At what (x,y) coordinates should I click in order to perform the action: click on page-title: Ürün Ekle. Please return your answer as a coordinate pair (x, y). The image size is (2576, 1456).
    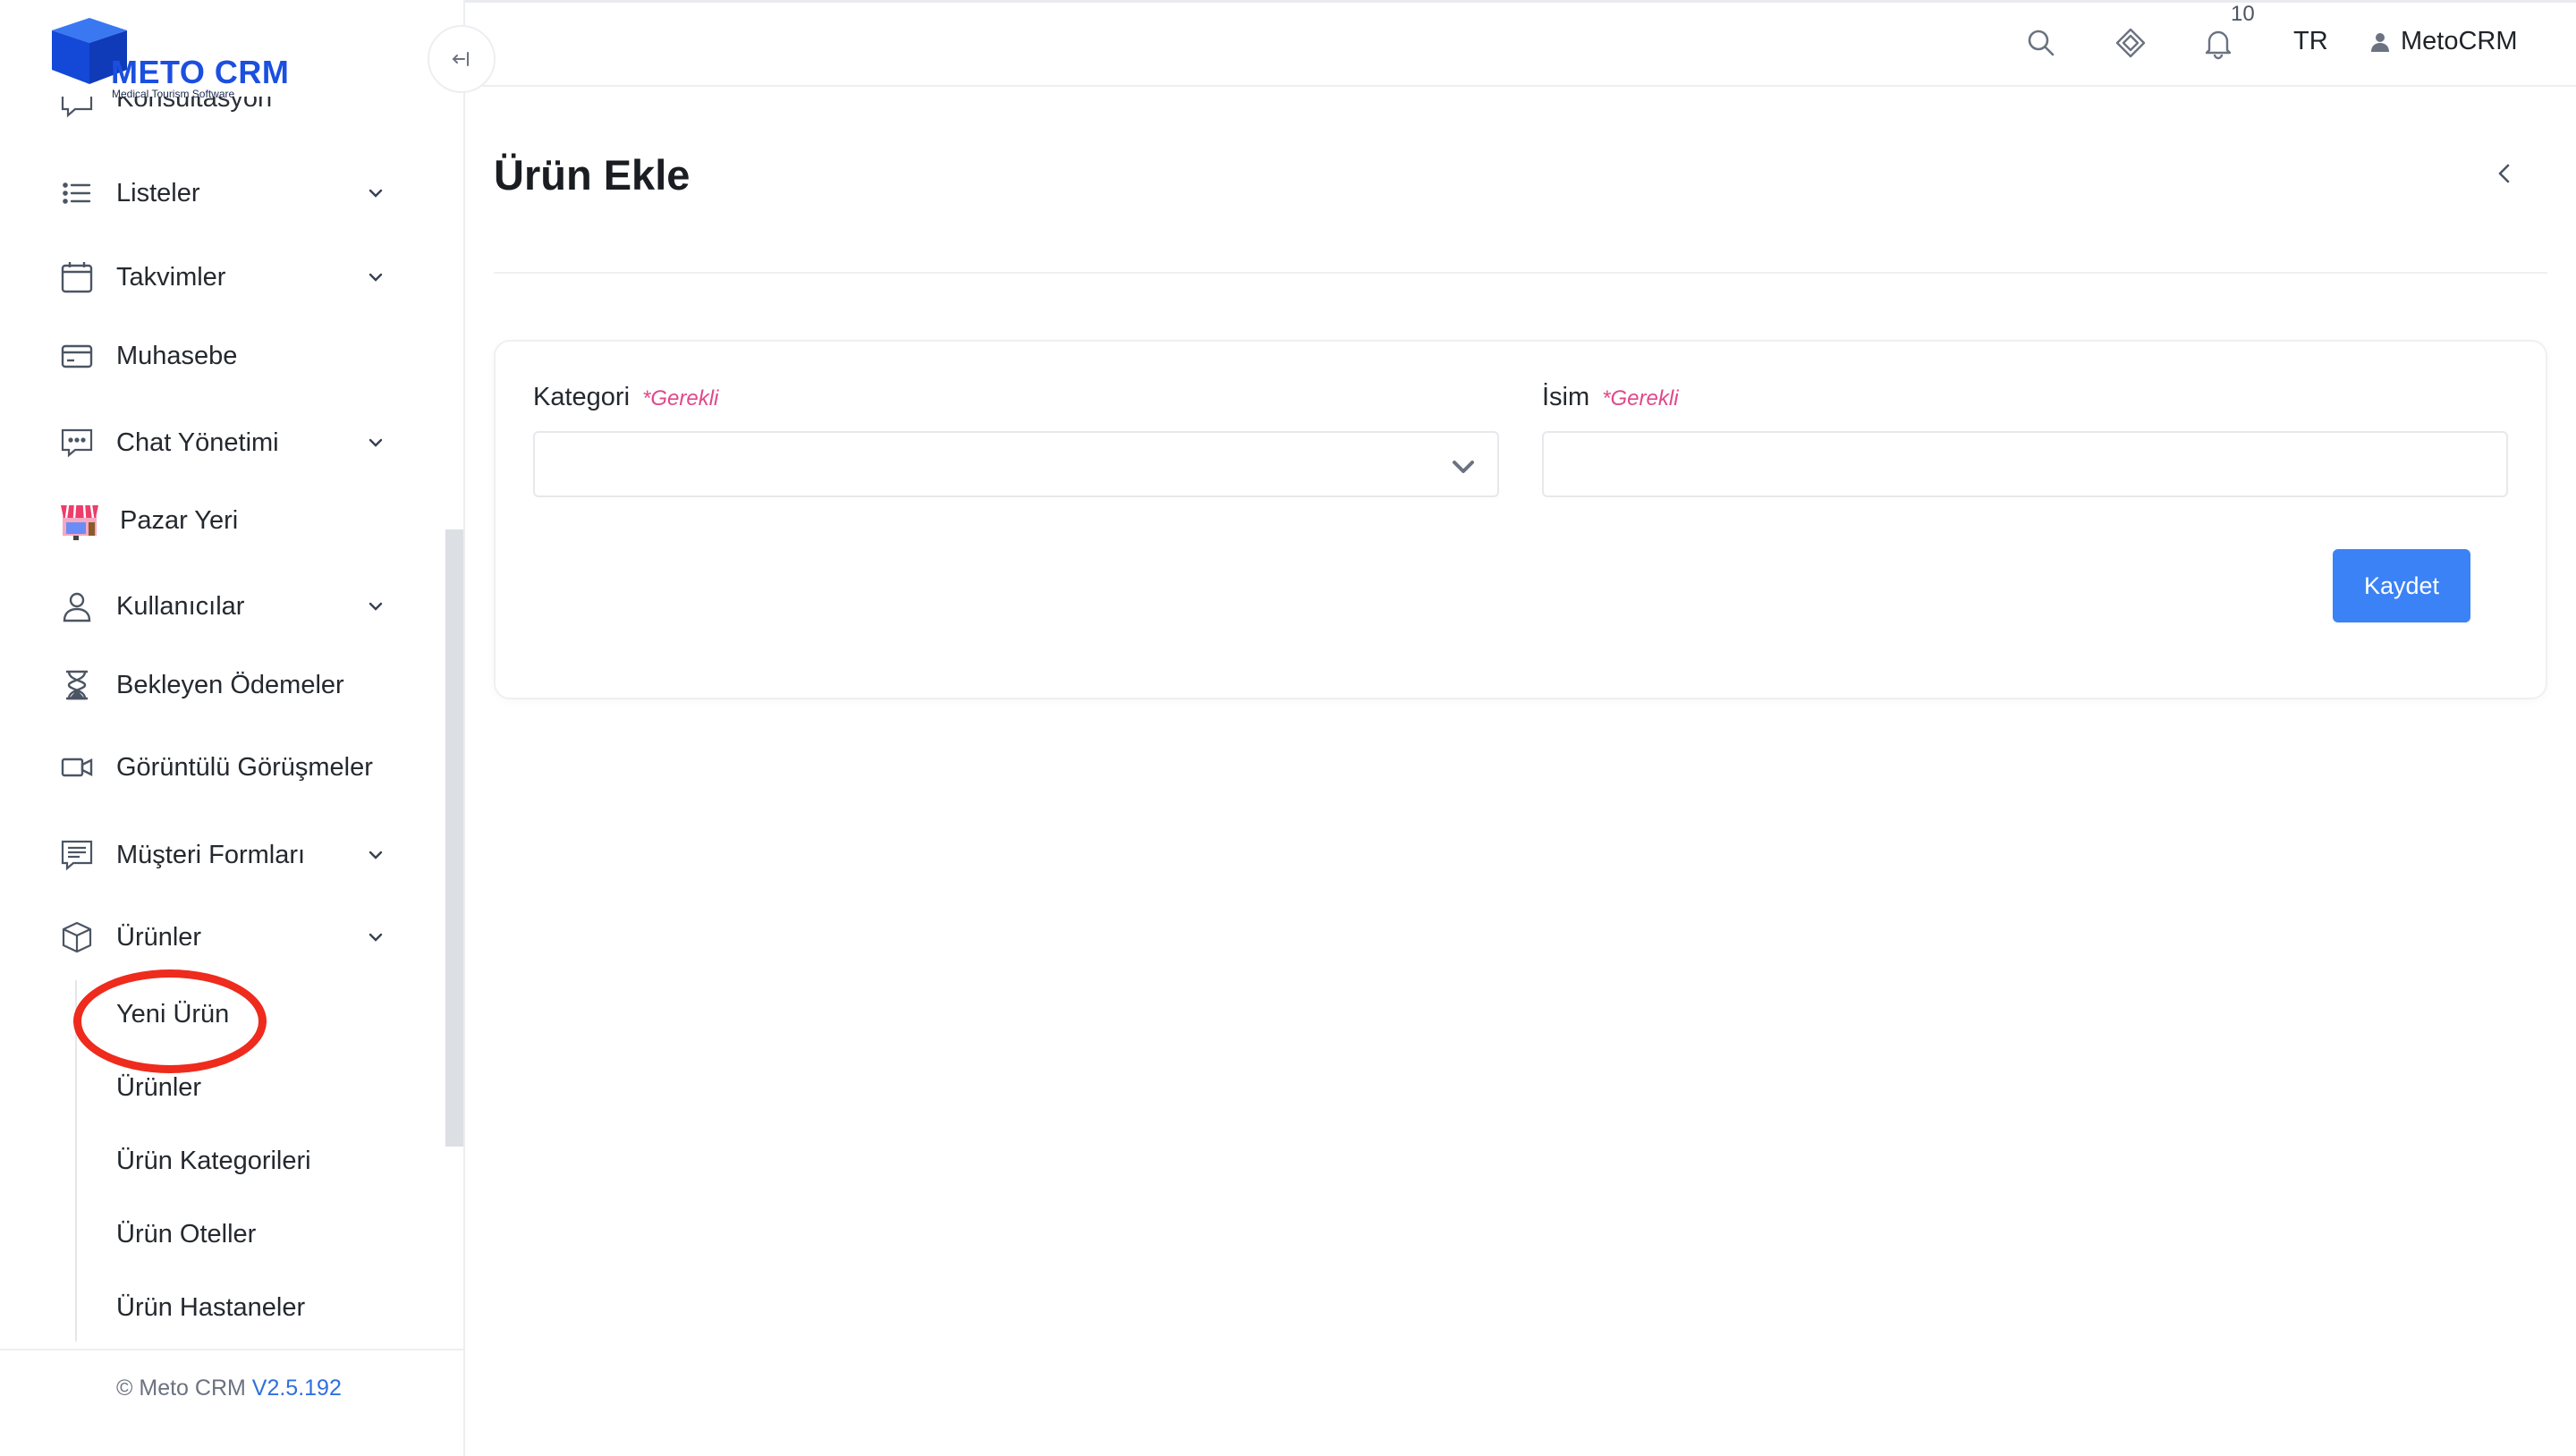
    Looking at the image, I should click on (592, 175).